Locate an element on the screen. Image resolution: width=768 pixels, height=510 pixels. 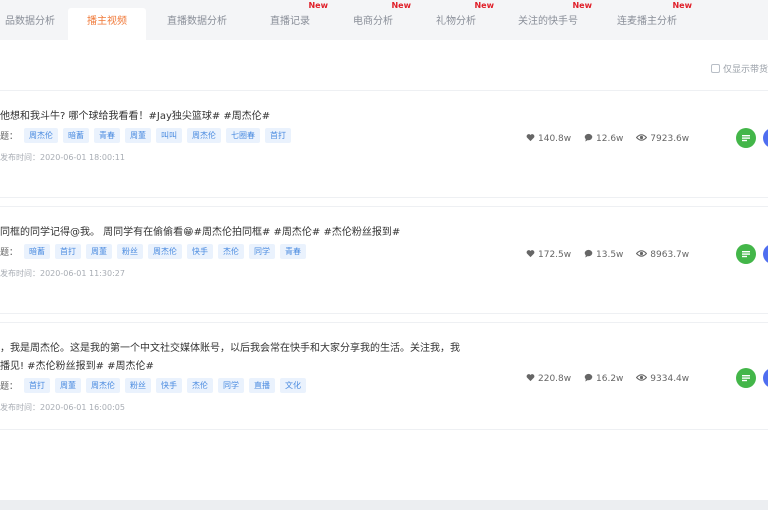
comments-count: 16.2w is located at coordinates (610, 379).